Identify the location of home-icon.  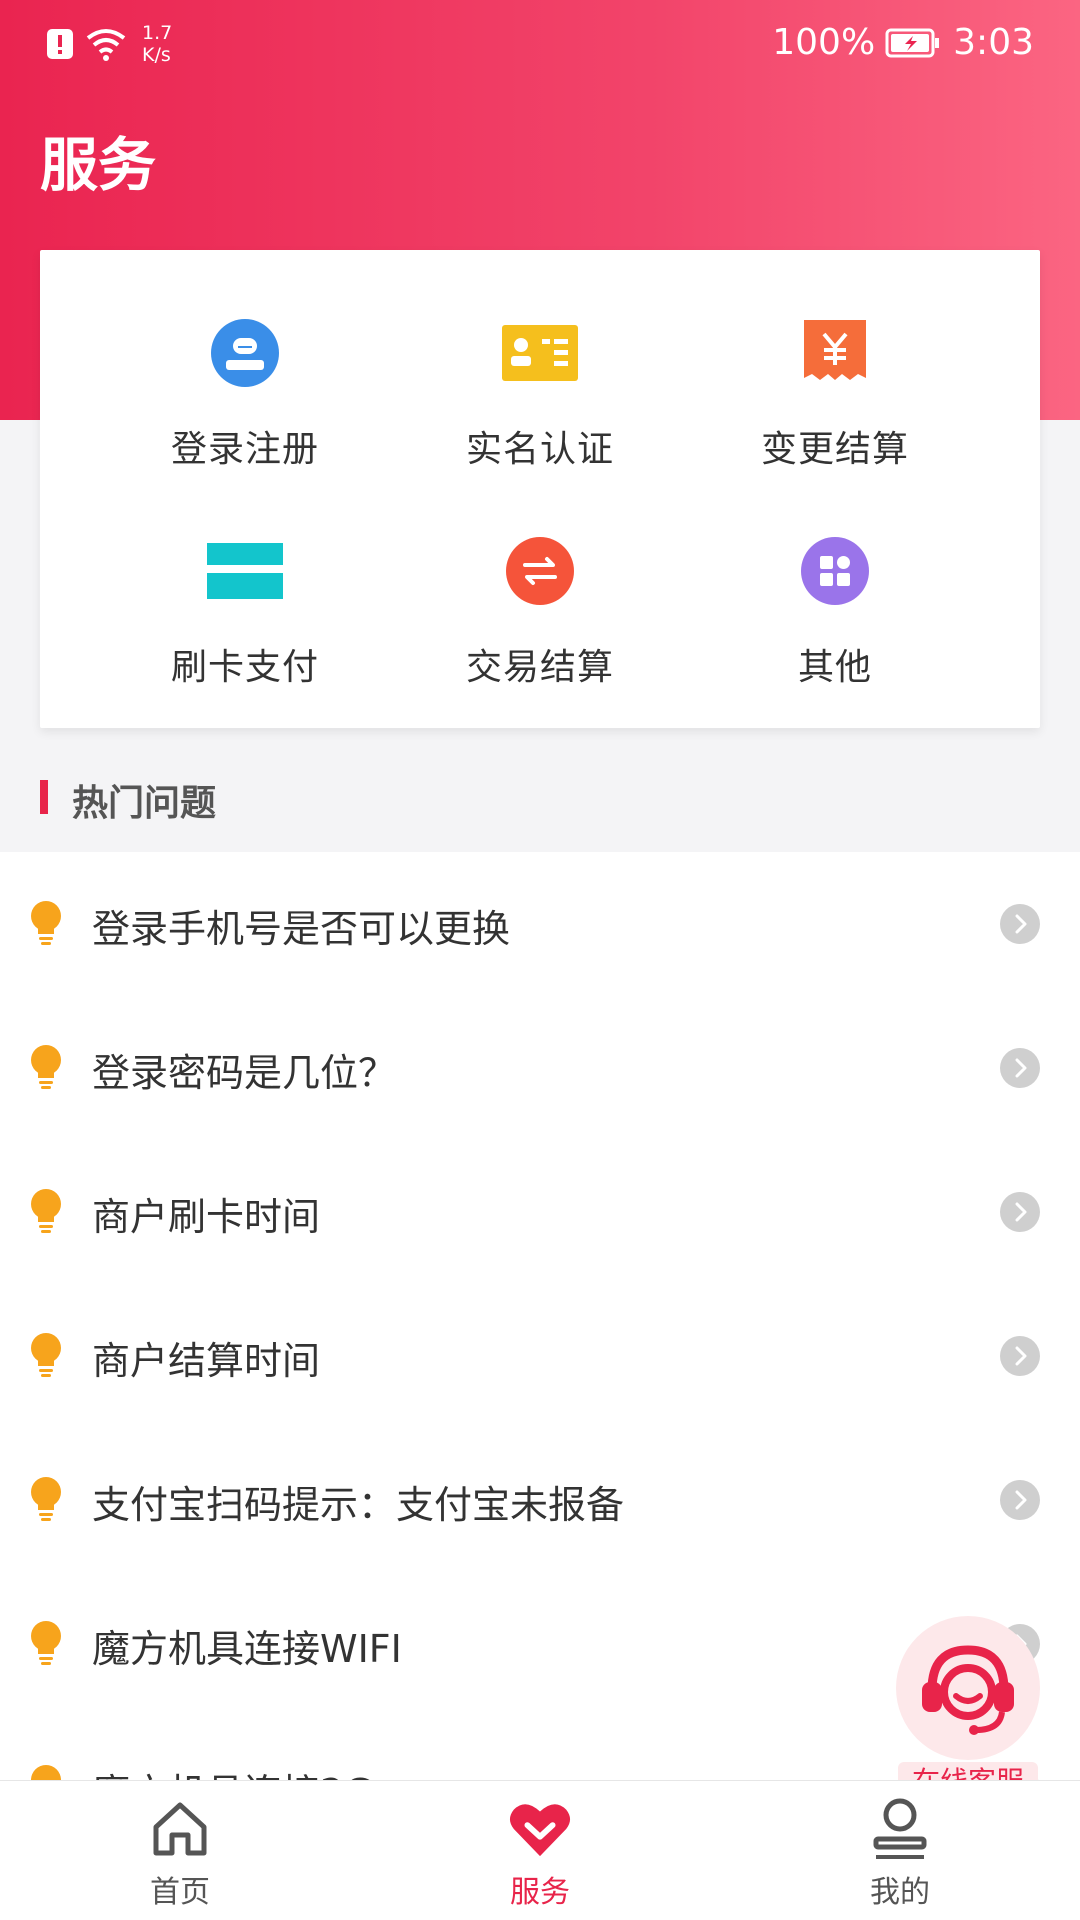
(180, 1829).